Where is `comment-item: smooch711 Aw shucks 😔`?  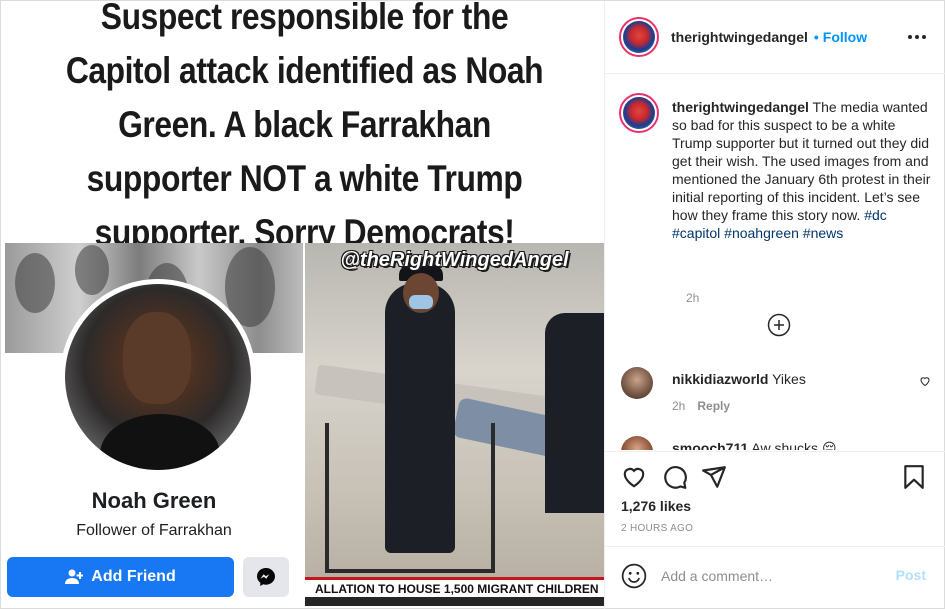
comment-item: smooch711 Aw shucks 😔 is located at coordinates (779, 443).